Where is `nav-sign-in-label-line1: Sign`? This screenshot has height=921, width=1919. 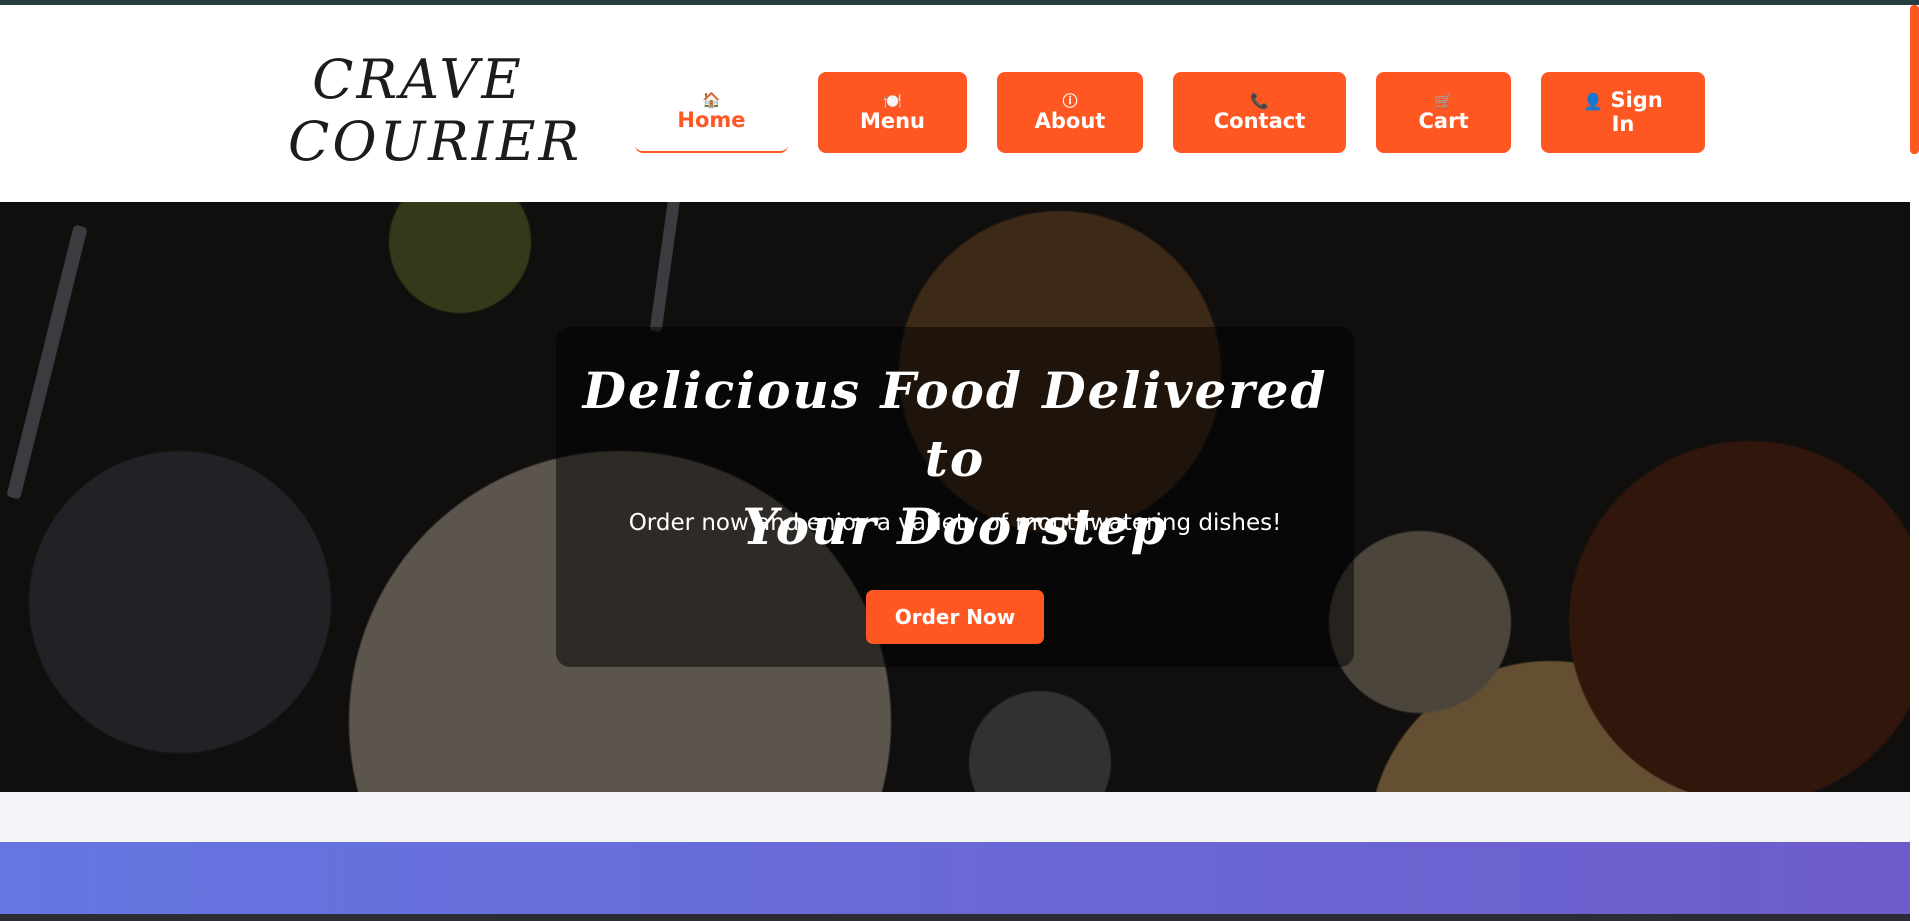 nav-sign-in-label-line1: Sign is located at coordinates (1636, 100).